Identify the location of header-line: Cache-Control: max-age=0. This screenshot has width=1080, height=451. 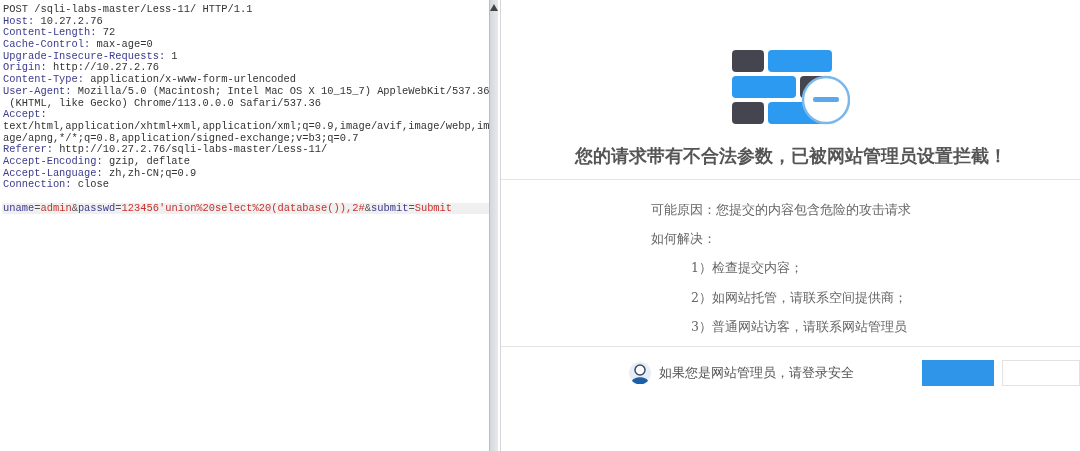
(78, 45).